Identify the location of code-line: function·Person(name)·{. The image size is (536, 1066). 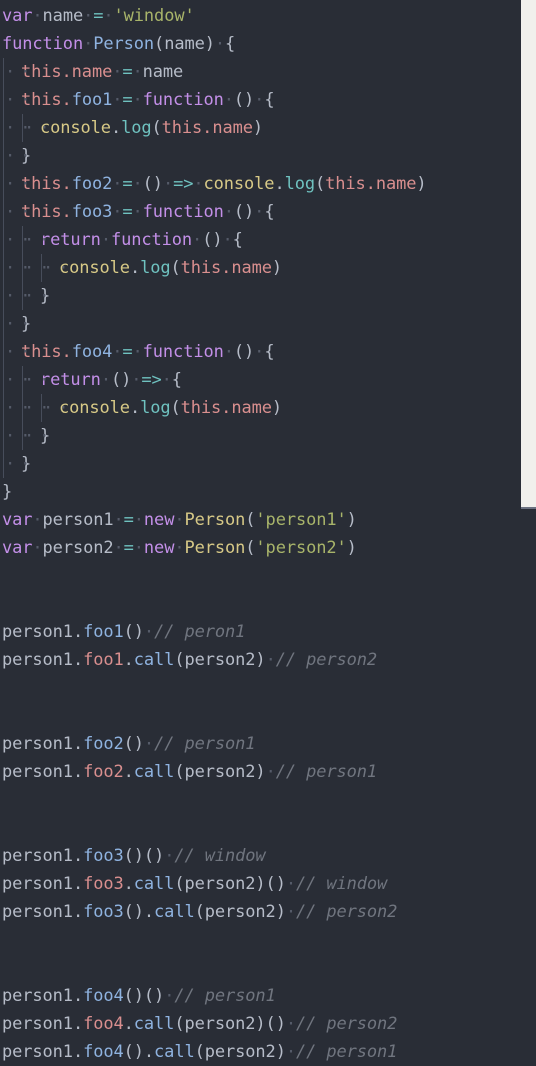
(269, 44).